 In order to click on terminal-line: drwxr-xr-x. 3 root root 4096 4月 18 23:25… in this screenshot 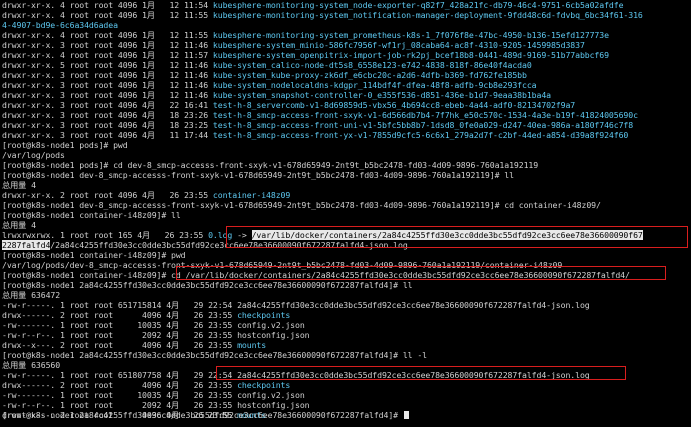, I will do `click(317, 125)`.